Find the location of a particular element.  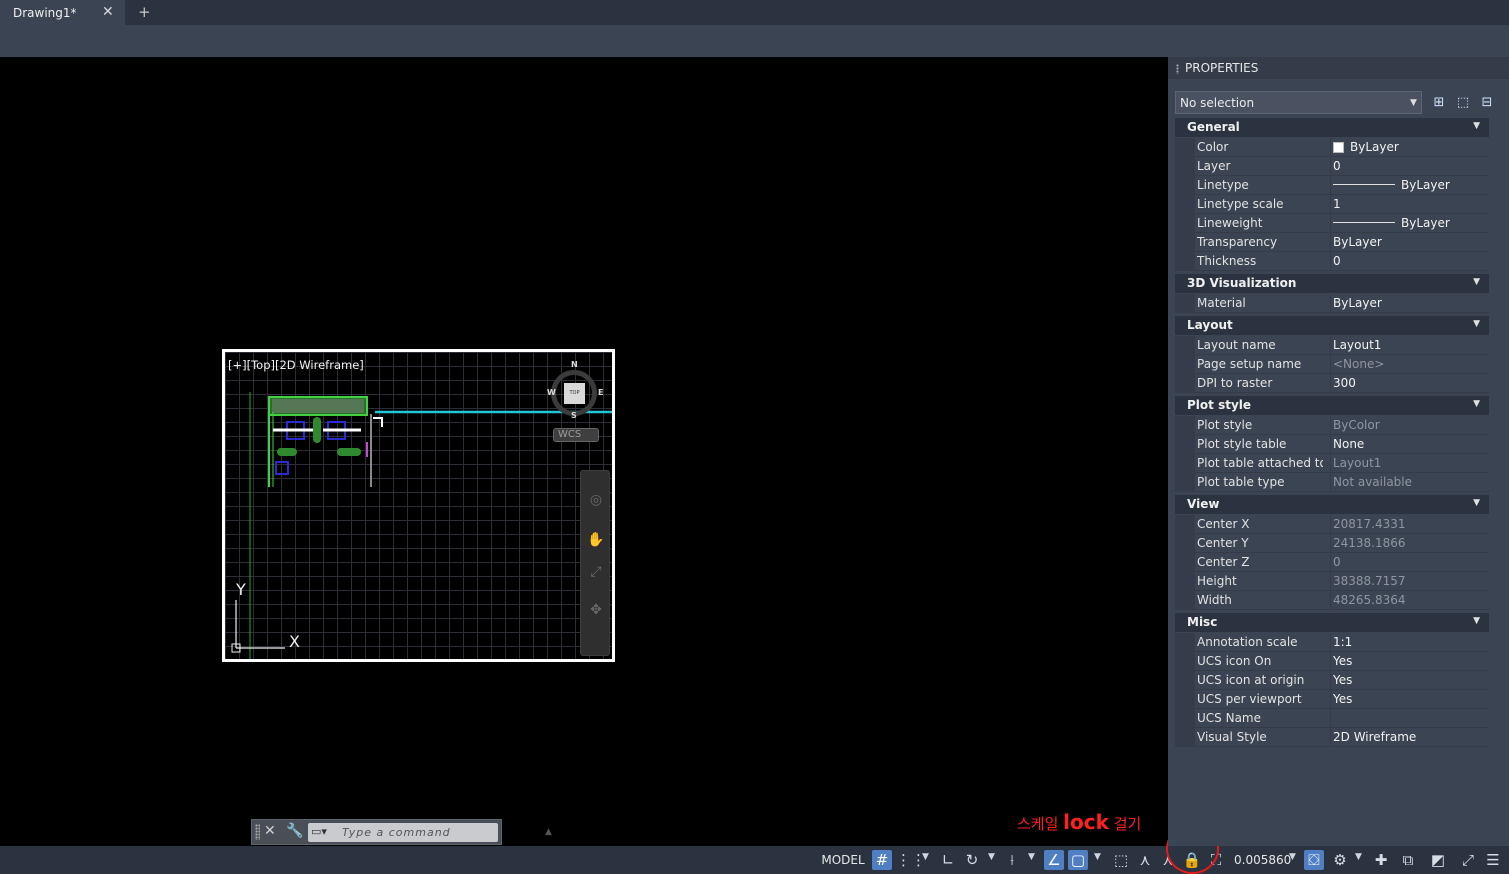

property-row: Material ByLayer is located at coordinates (1332, 303).